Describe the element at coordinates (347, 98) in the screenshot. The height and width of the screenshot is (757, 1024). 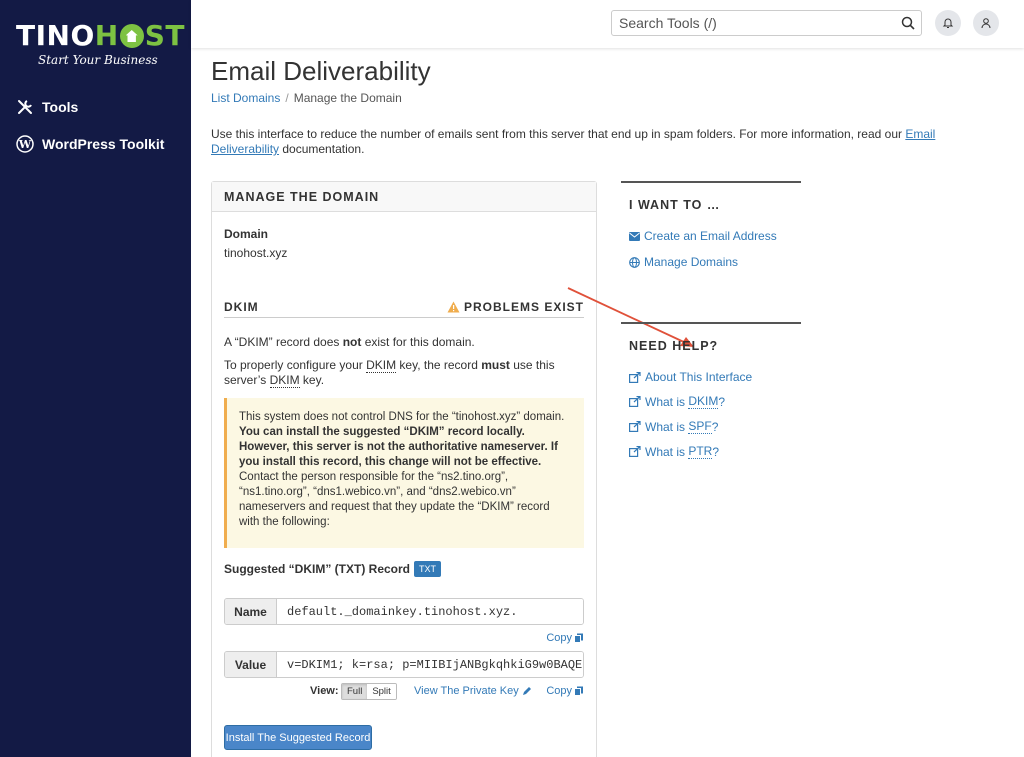
I see `breadcrumb-current: Manage the Domain` at that location.